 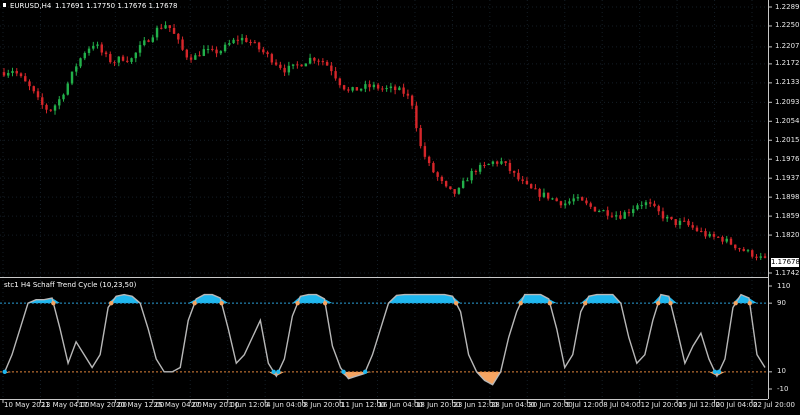 I want to click on time-label: 15 Jul 12:00, so click(x=699, y=405).